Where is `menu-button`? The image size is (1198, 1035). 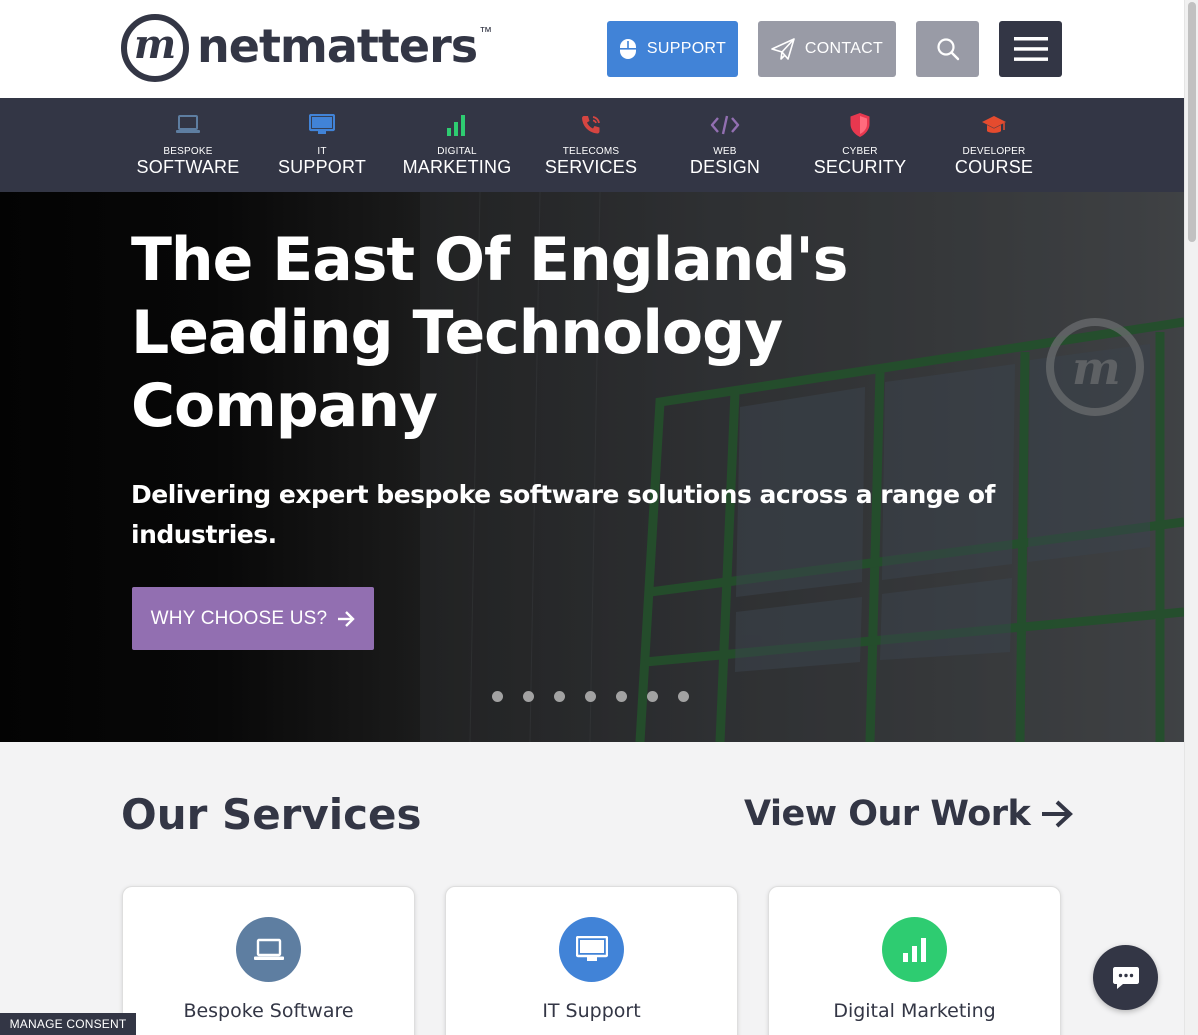 menu-button is located at coordinates (1030, 49).